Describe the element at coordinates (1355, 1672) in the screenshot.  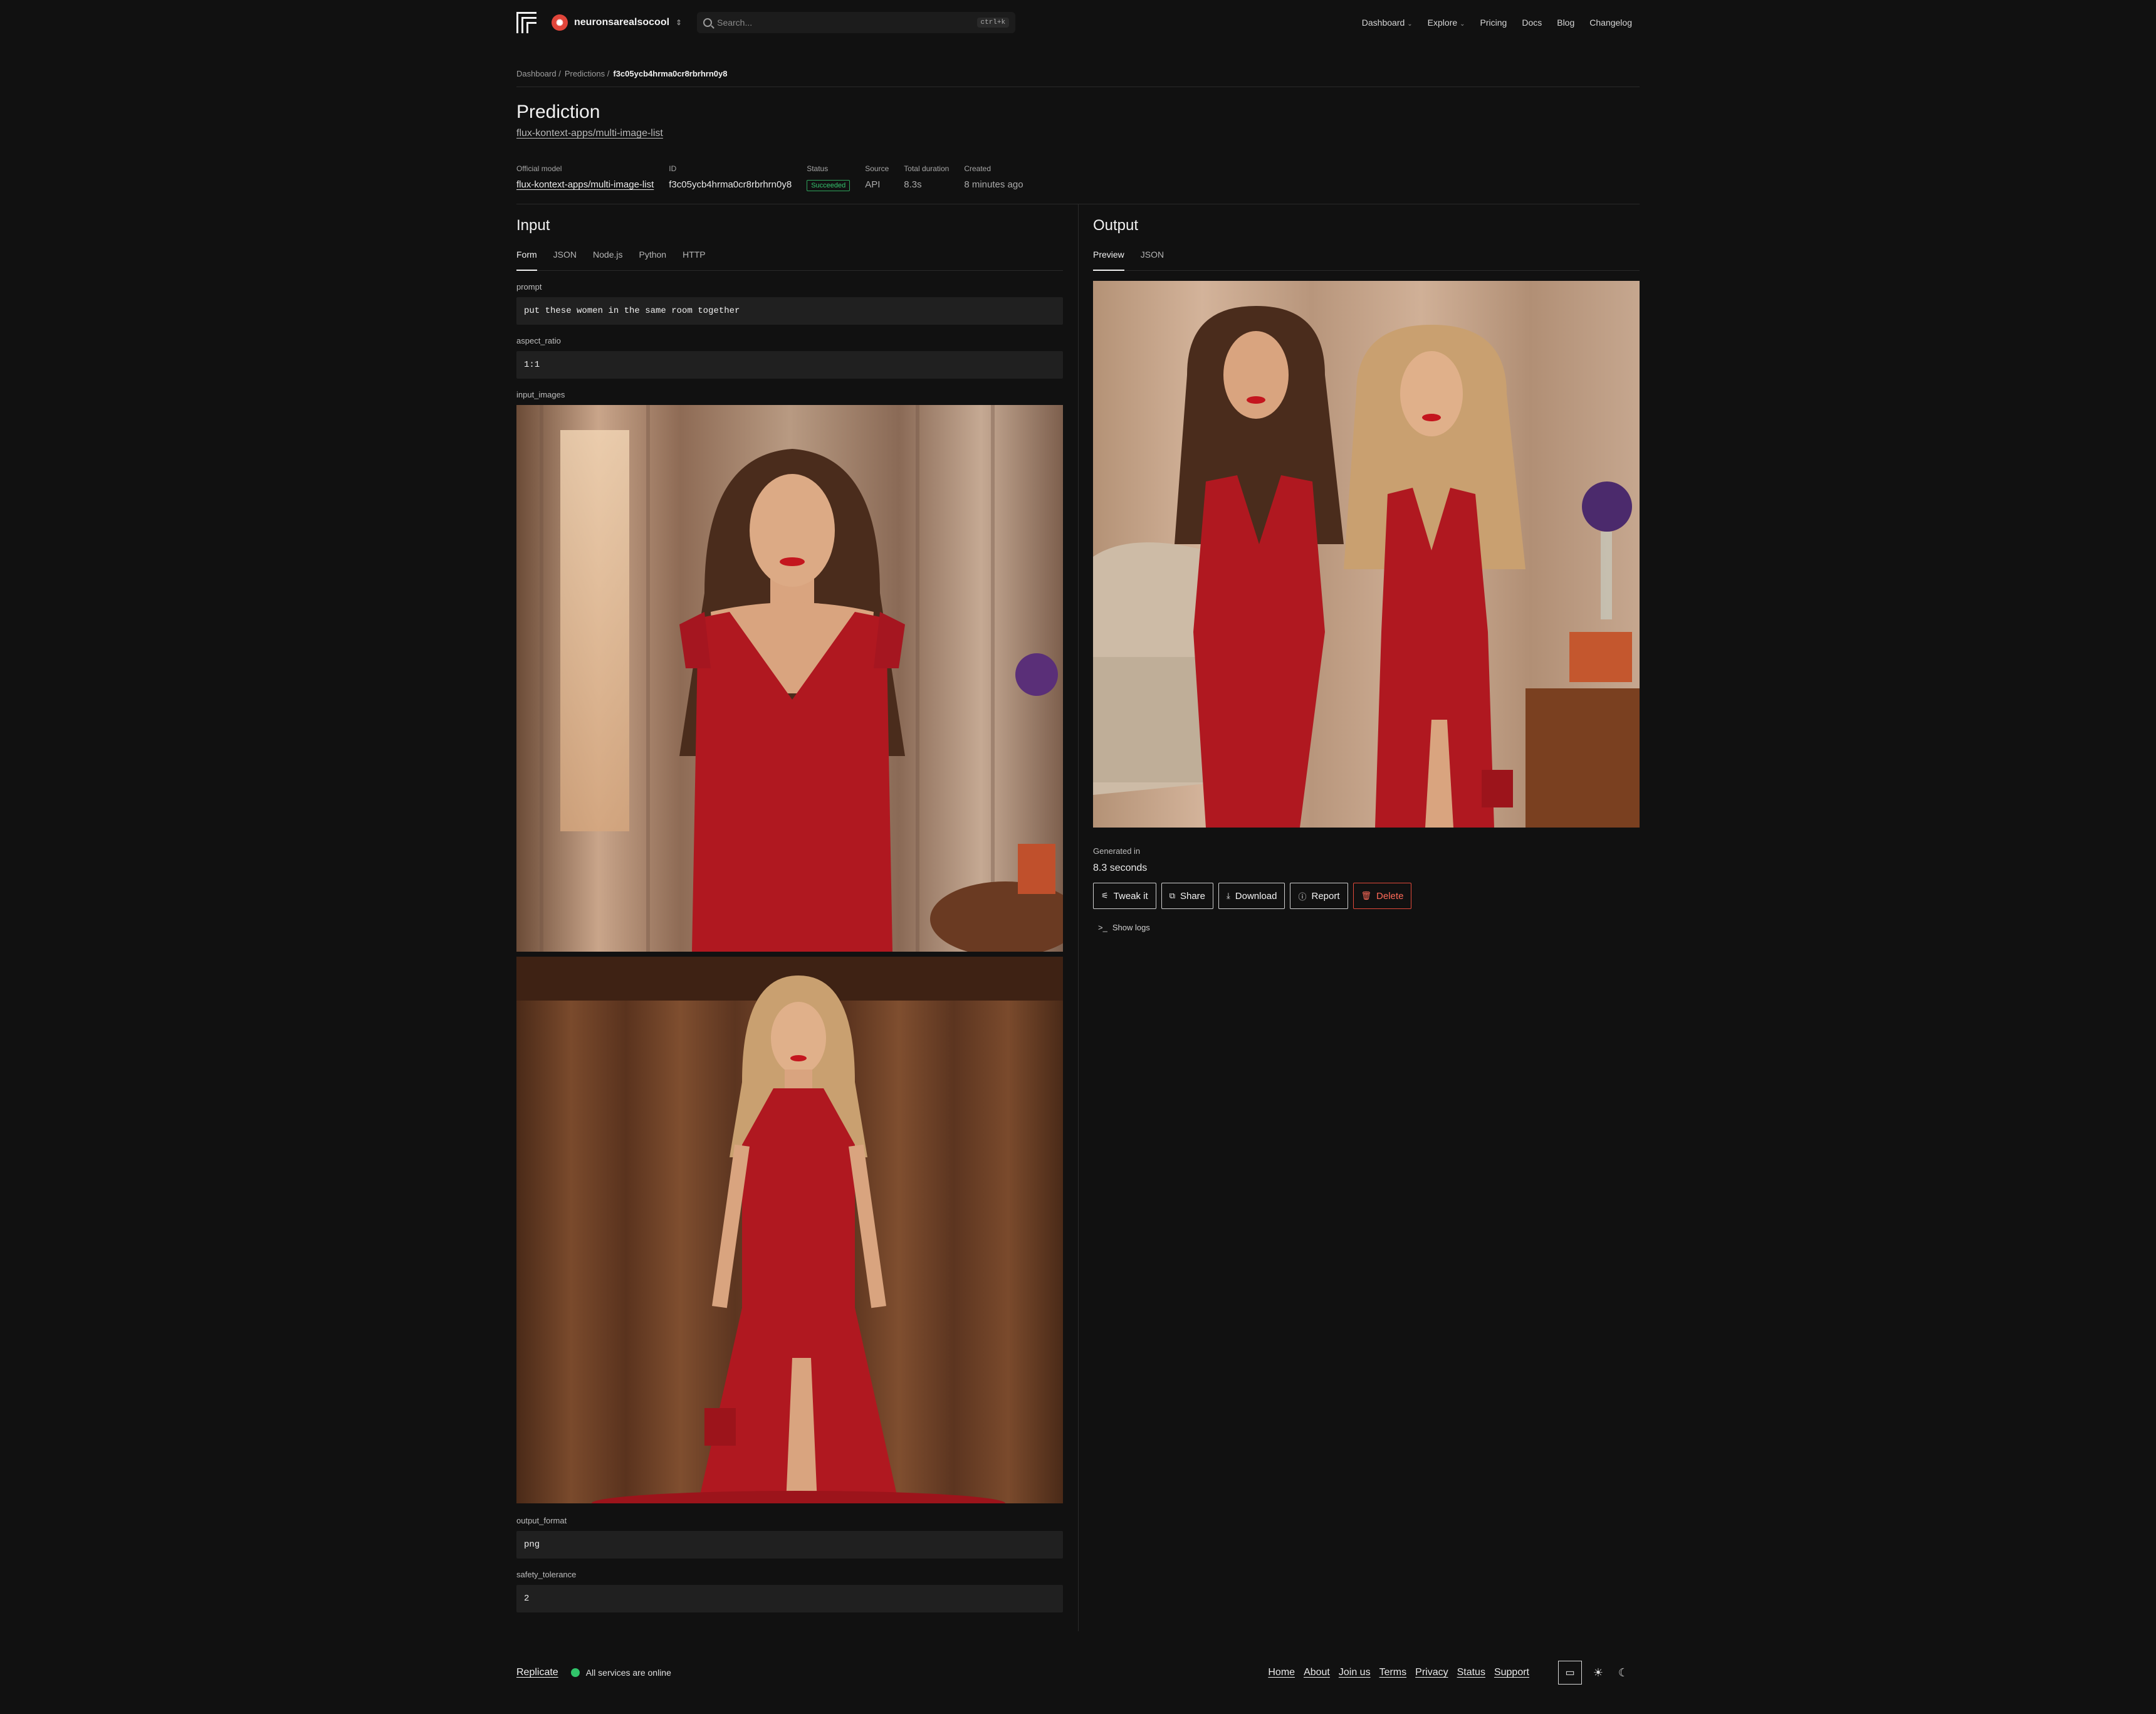
I see `footer-link-join: Join us` at that location.